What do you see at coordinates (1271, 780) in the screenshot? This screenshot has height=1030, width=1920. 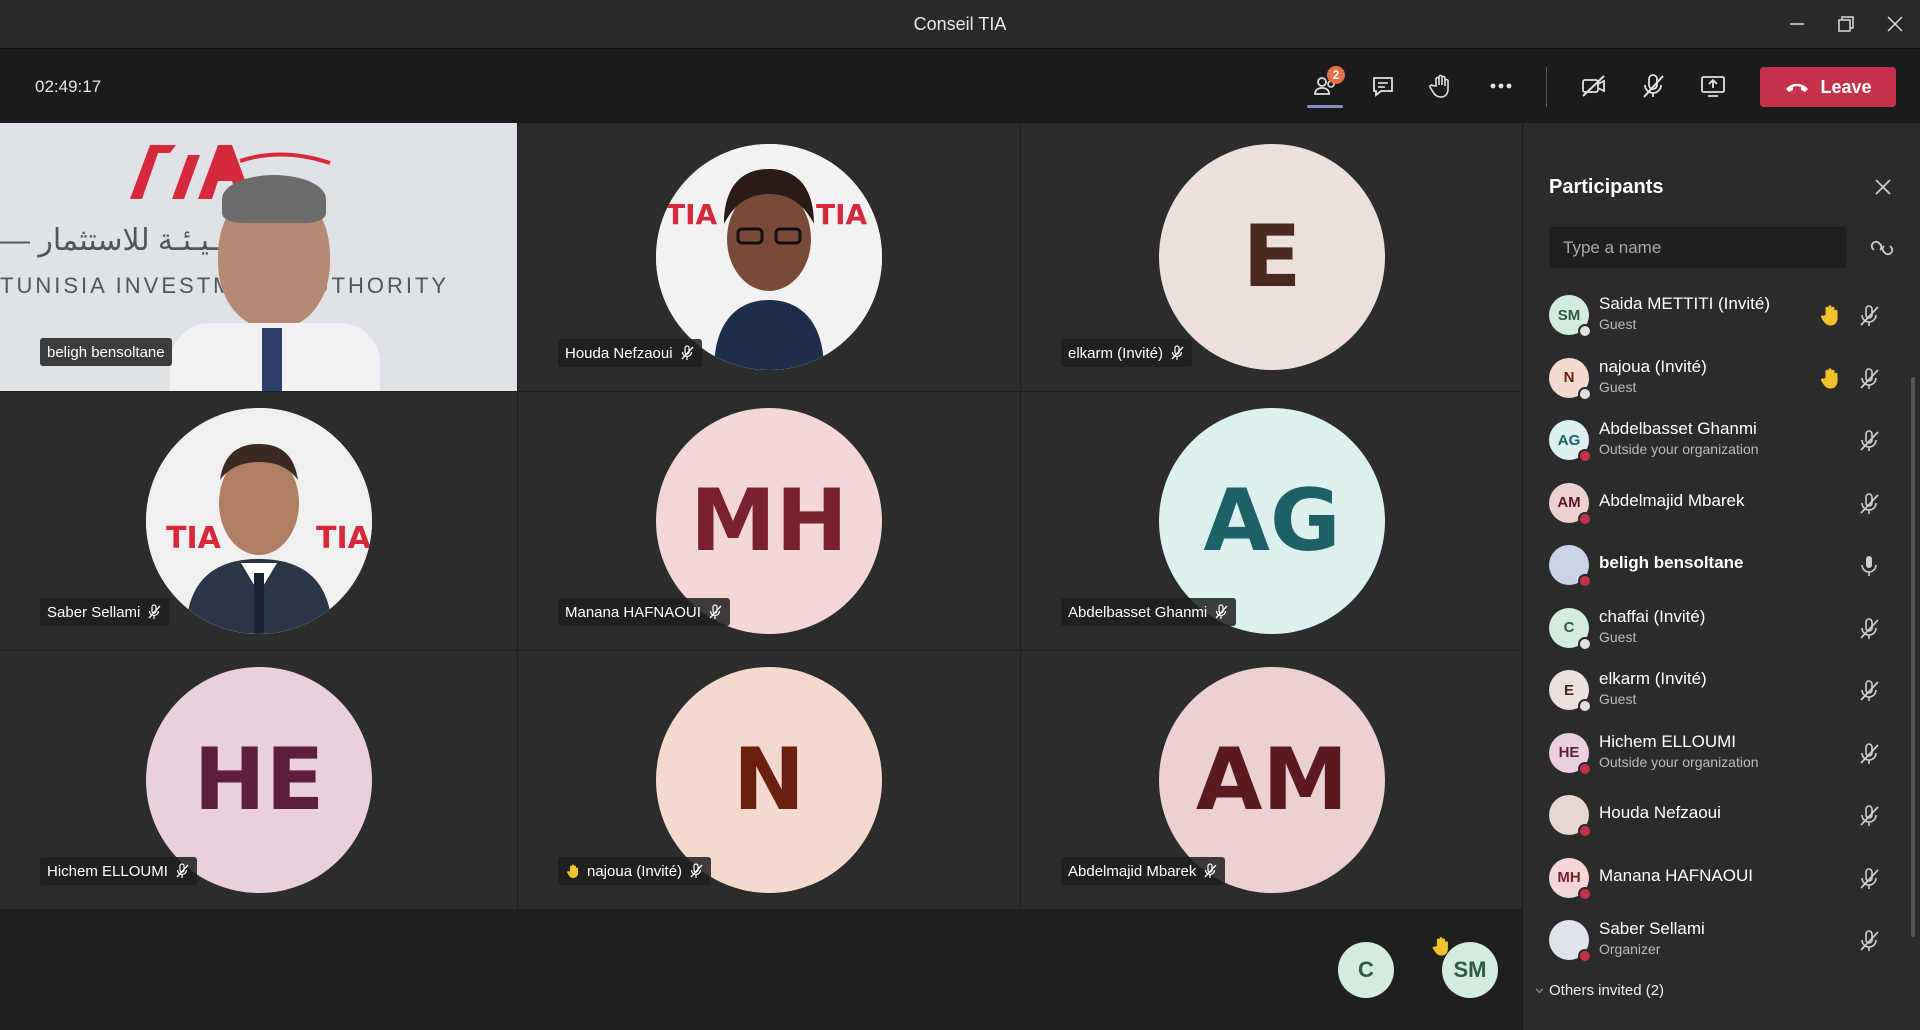 I see `participant-tile: AM Abdelmajid Mbarek` at bounding box center [1271, 780].